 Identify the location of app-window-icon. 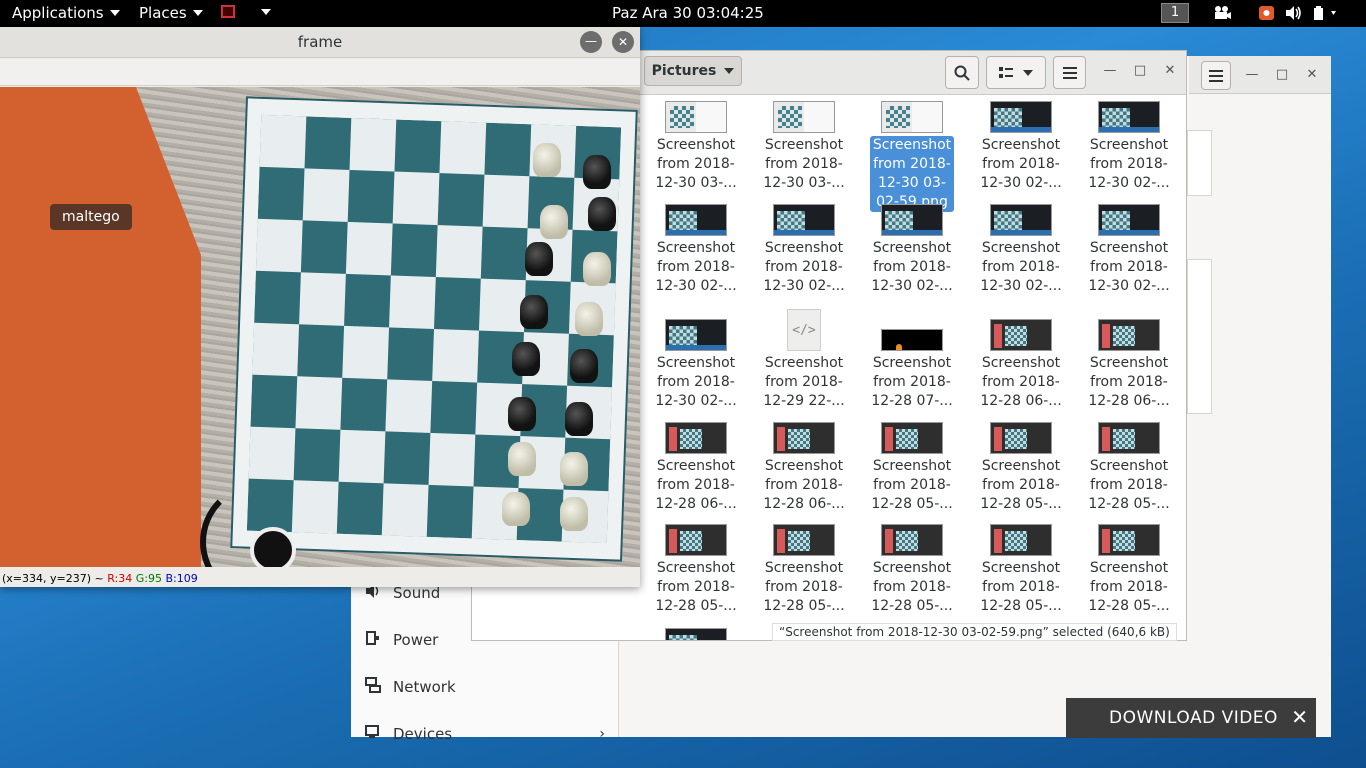
(228, 11).